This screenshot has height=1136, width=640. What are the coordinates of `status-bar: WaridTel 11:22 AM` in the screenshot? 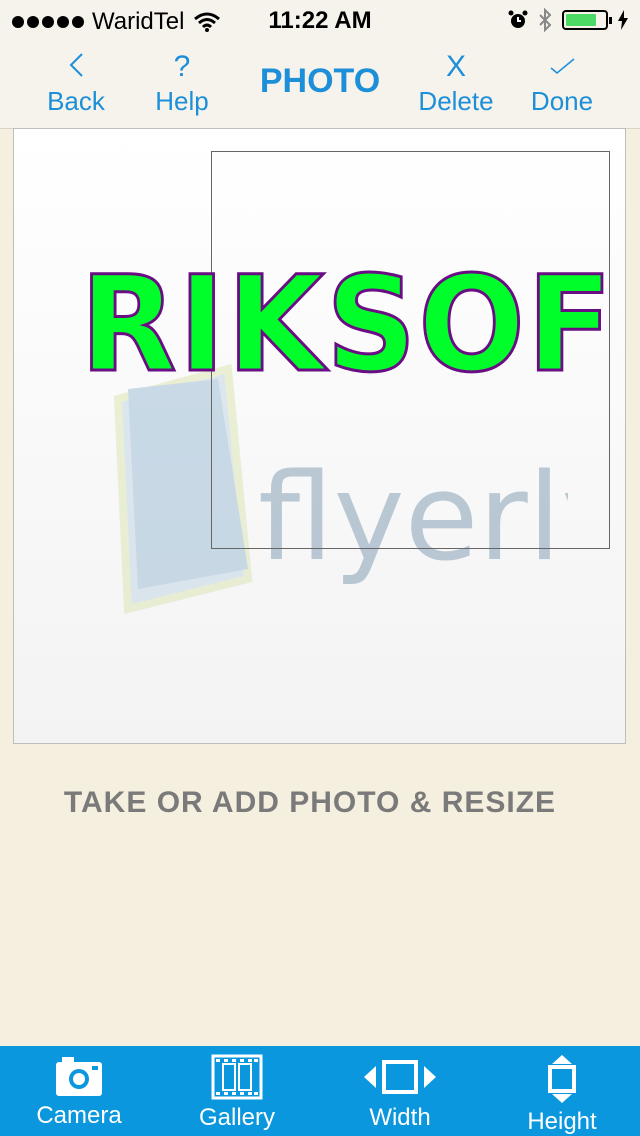 It's located at (320, 20).